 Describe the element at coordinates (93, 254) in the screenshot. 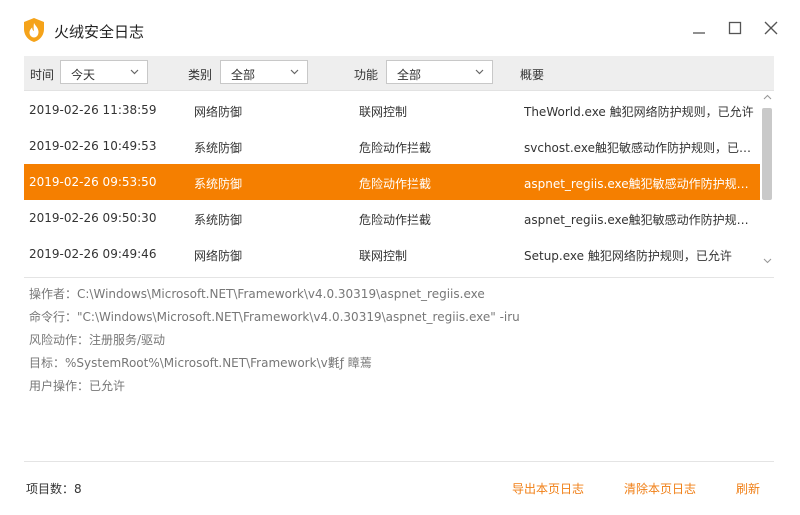

I see `log-time: 2019-02-26 09:49:46` at that location.